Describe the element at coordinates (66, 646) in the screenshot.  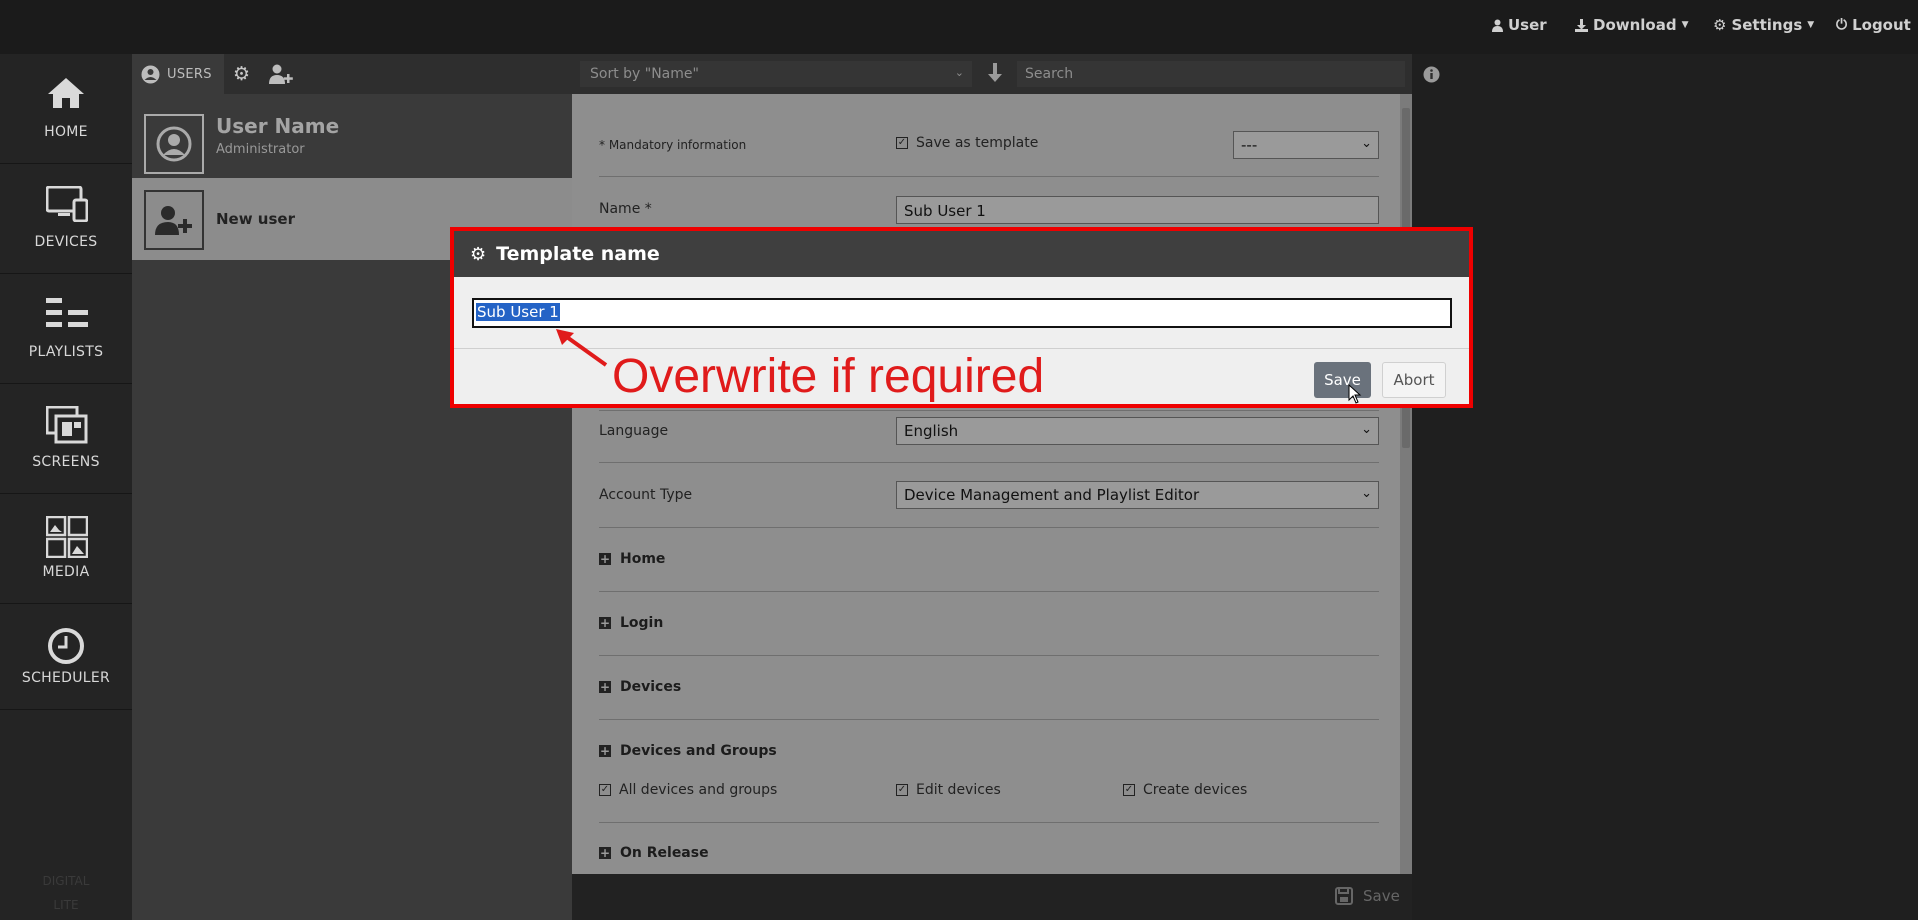
I see `clock-icon` at that location.